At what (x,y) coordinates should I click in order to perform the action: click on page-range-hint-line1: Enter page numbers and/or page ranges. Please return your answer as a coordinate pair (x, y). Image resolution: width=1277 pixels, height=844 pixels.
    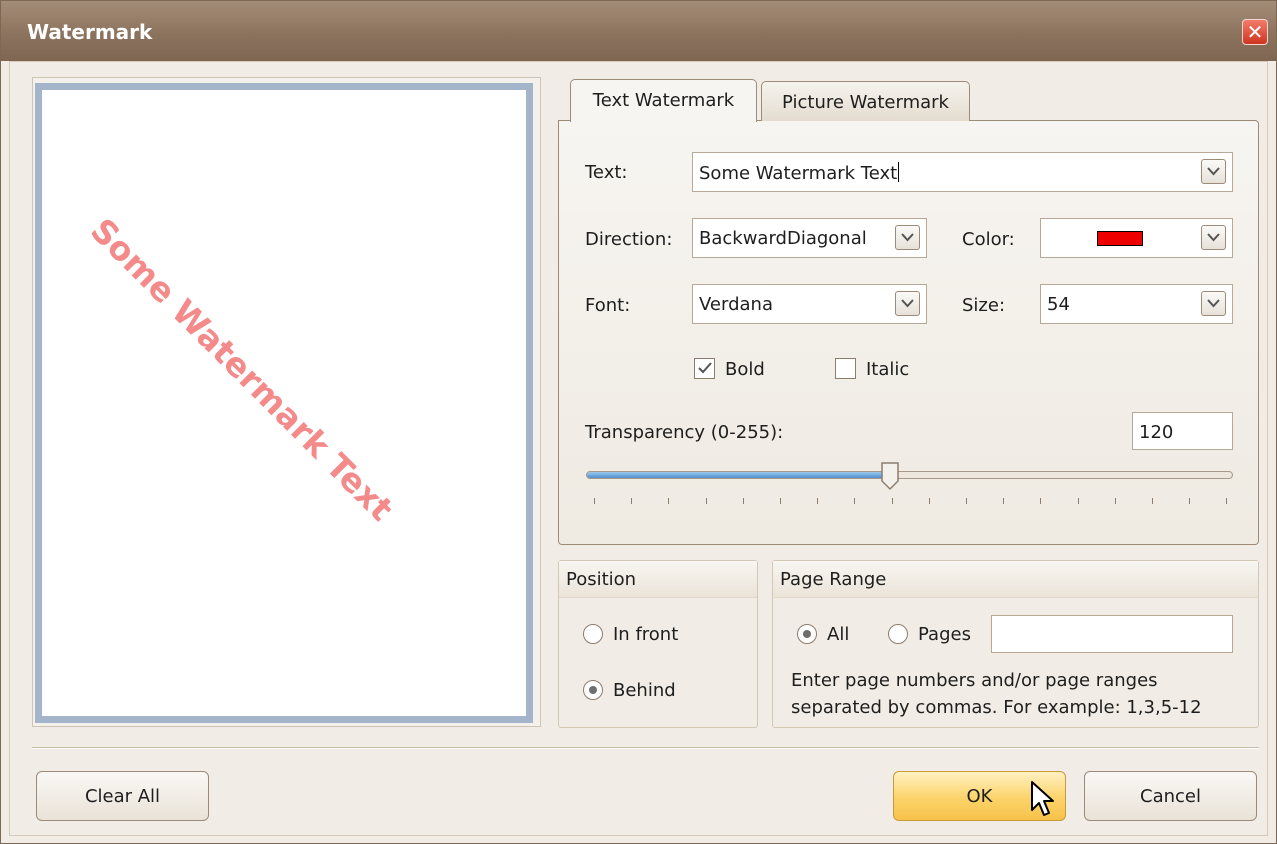
    Looking at the image, I should click on (974, 680).